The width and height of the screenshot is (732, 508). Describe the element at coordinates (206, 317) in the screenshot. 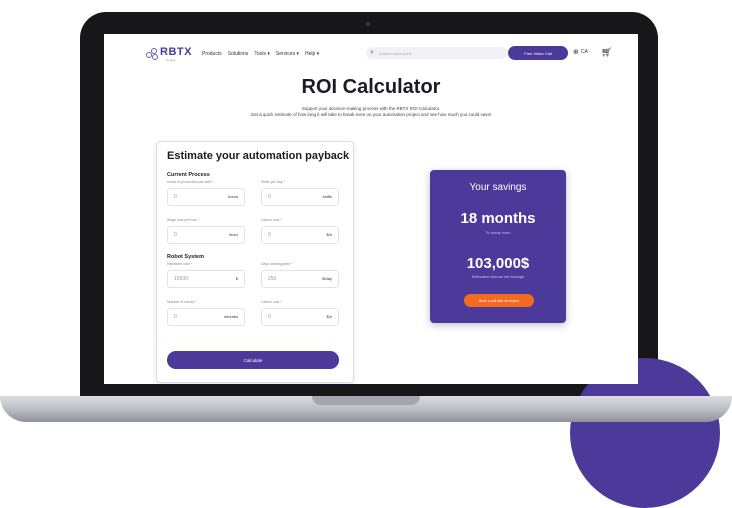

I see `robots-input: 0 minutes` at that location.